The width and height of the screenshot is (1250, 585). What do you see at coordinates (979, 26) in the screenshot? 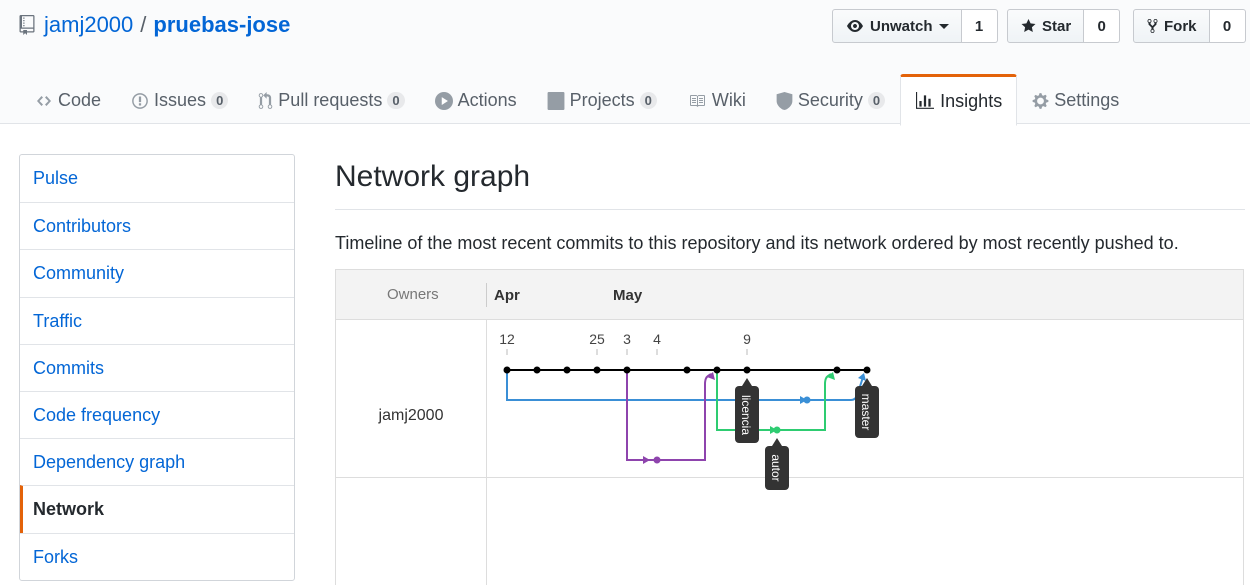
I see `watchers-count: 1` at bounding box center [979, 26].